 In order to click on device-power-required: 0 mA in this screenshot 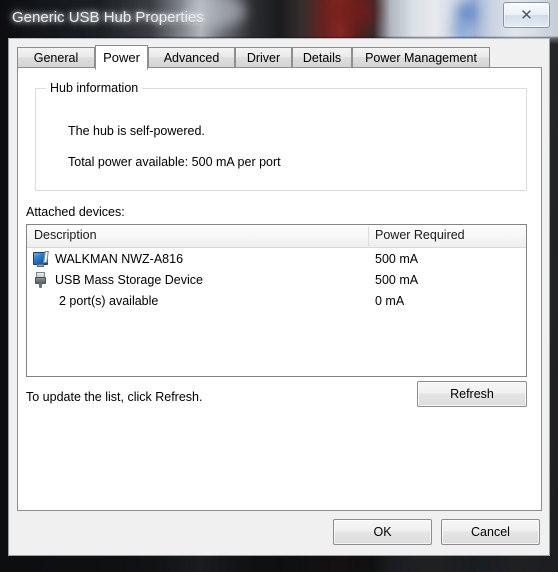, I will do `click(390, 301)`.